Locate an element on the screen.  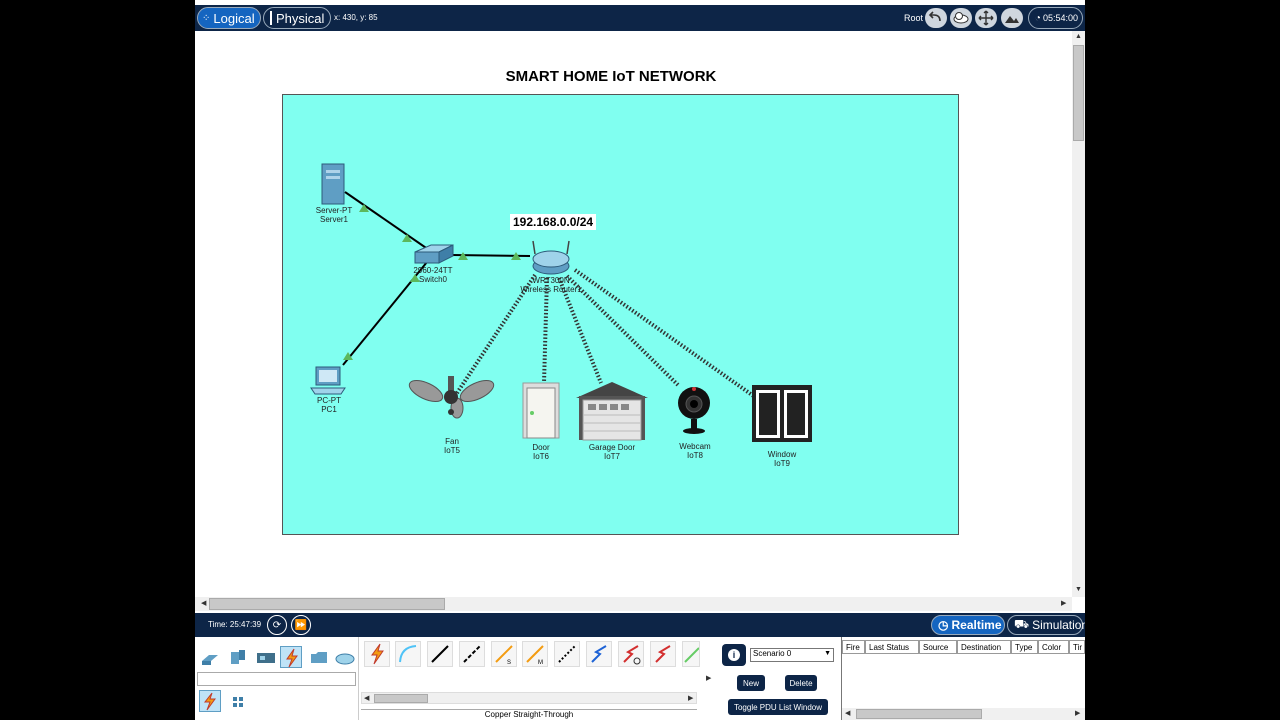
table-scroll-thumb is located at coordinates (919, 714).